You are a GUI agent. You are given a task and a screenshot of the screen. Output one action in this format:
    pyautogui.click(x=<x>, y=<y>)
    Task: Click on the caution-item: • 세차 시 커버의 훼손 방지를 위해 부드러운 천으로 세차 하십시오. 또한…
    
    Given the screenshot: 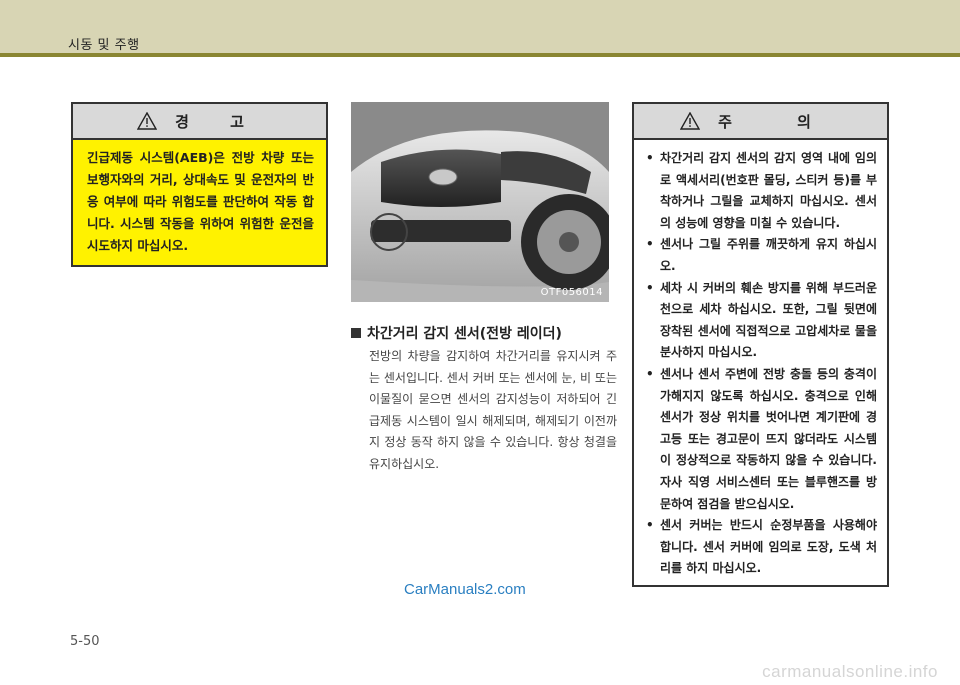 What is the action you would take?
    pyautogui.click(x=761, y=321)
    